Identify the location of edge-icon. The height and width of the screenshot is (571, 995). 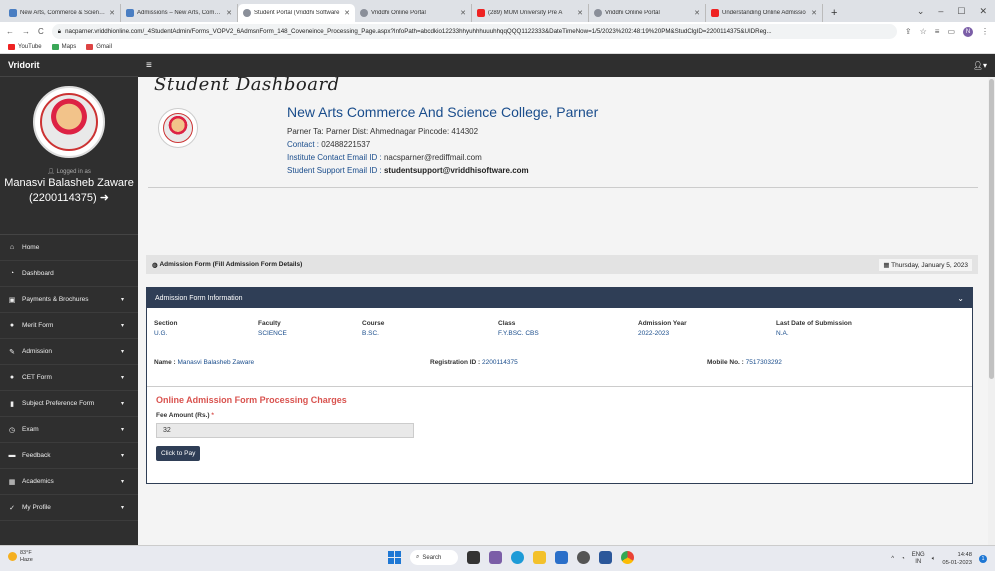
(517, 557).